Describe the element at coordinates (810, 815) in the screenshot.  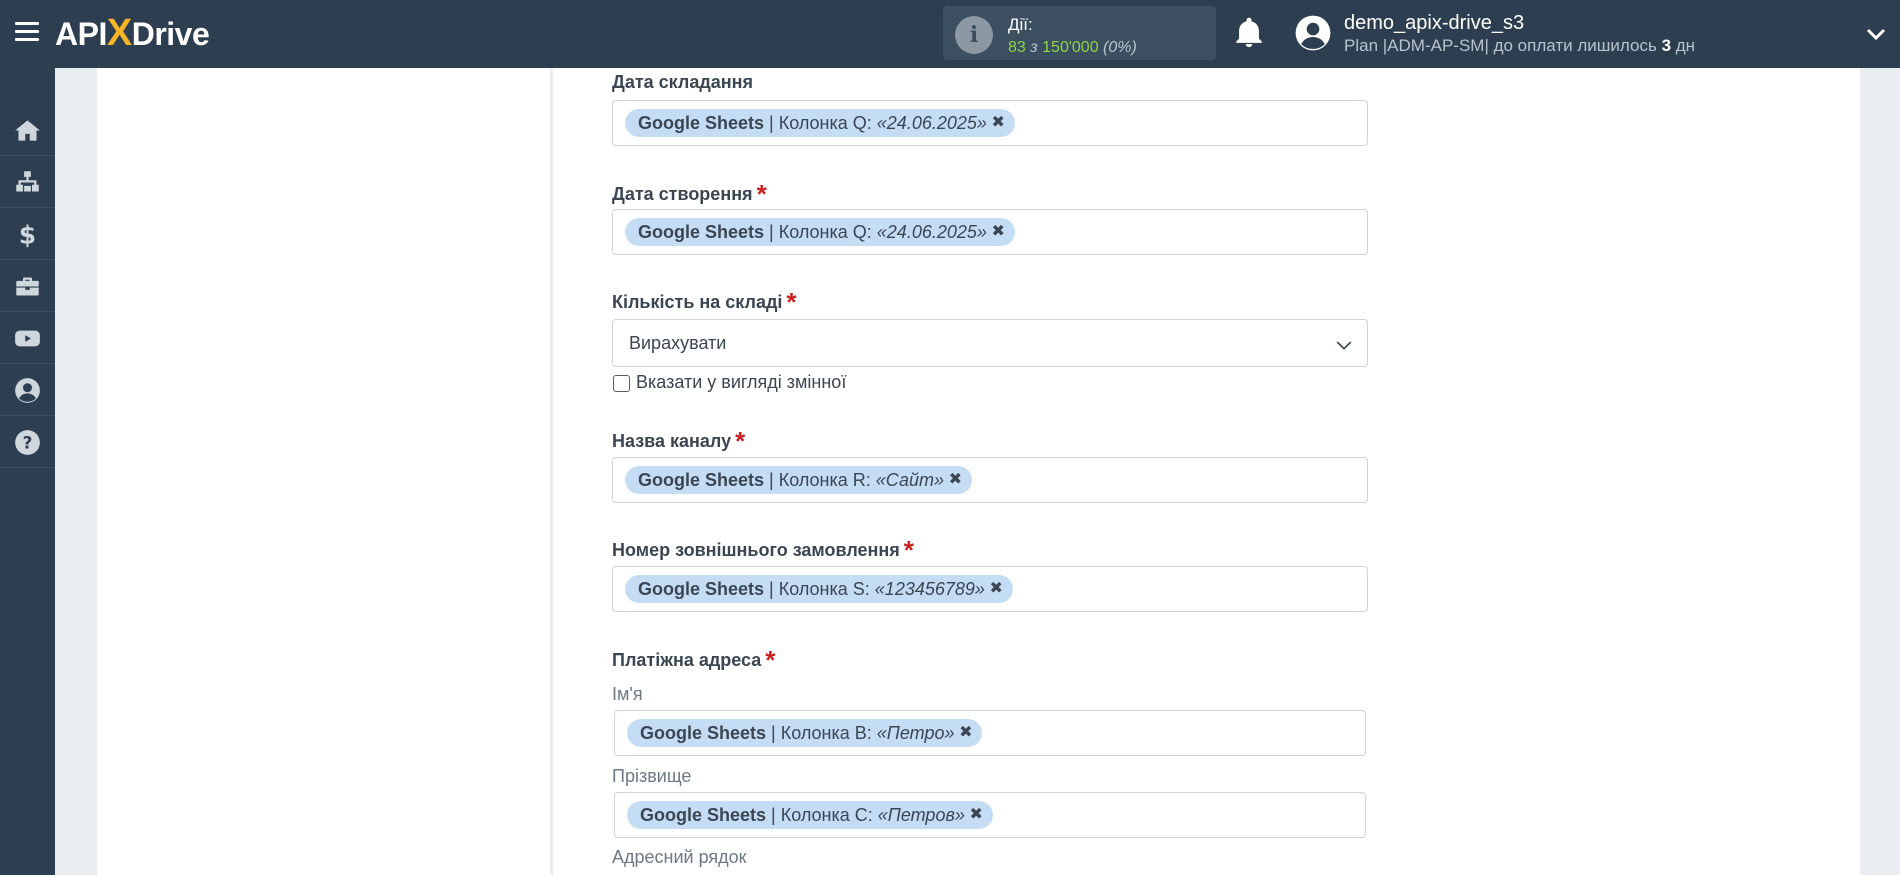
I see `mapping-tag: Google Sheets | Колонка C: «Петров» ✖` at that location.